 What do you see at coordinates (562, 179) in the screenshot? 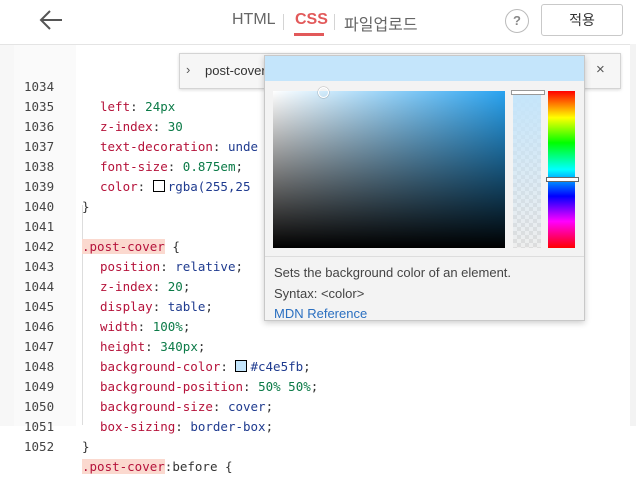
I see `hue-handle` at bounding box center [562, 179].